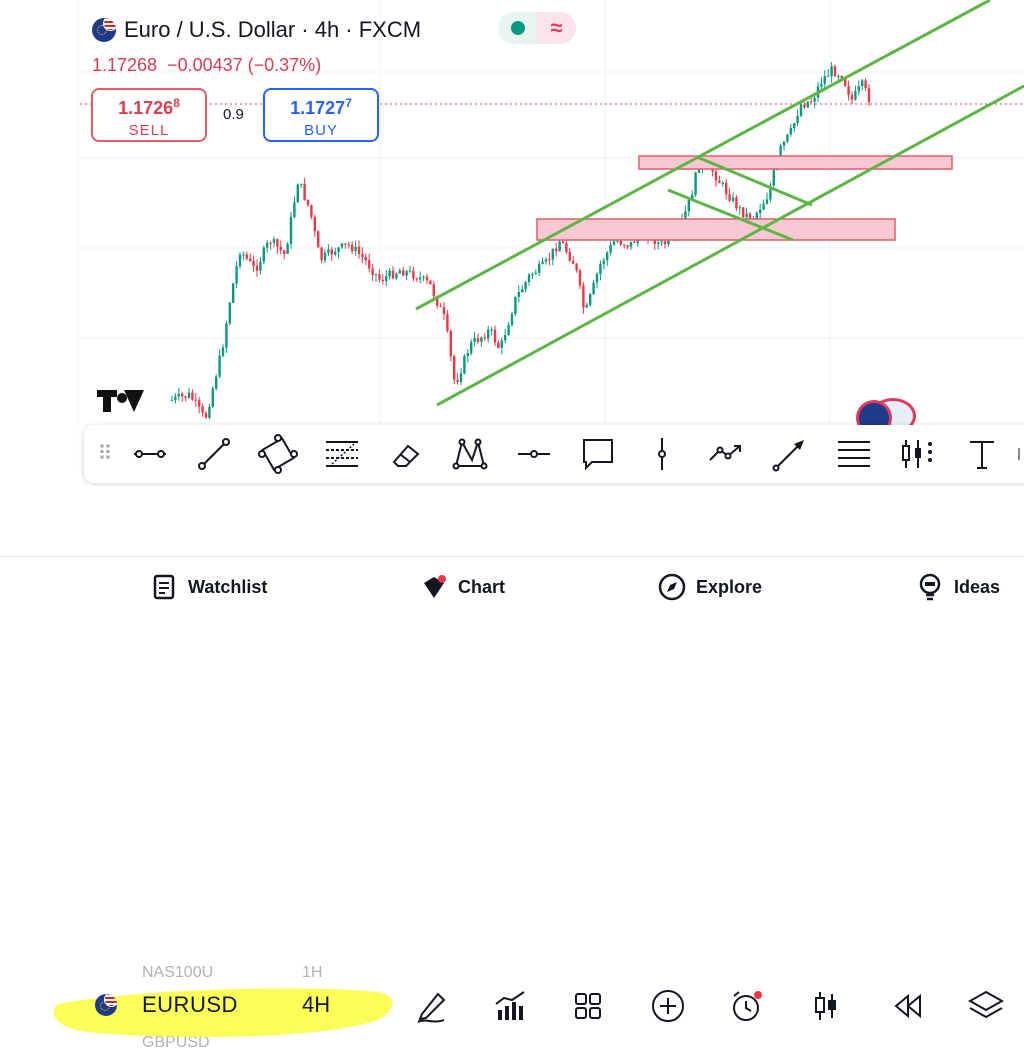 The height and width of the screenshot is (1052, 1024). I want to click on candlestick-icon, so click(826, 1006).